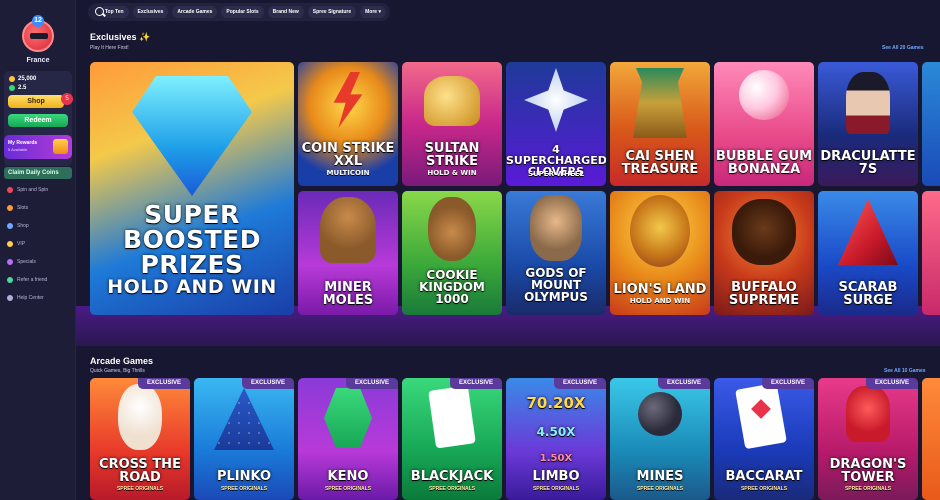  What do you see at coordinates (22, 79) in the screenshot?
I see `gold-coin-balance: 25,000` at bounding box center [22, 79].